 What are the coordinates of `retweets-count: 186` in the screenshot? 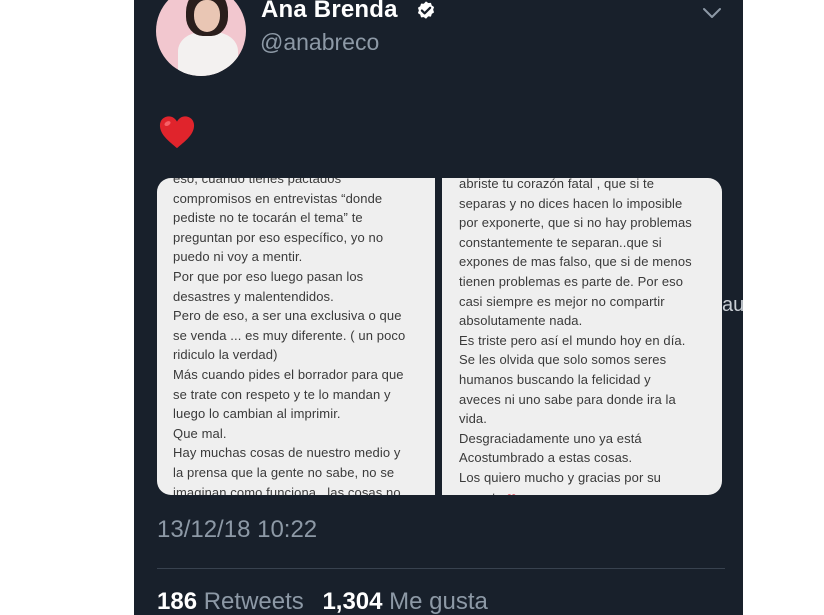 It's located at (177, 601).